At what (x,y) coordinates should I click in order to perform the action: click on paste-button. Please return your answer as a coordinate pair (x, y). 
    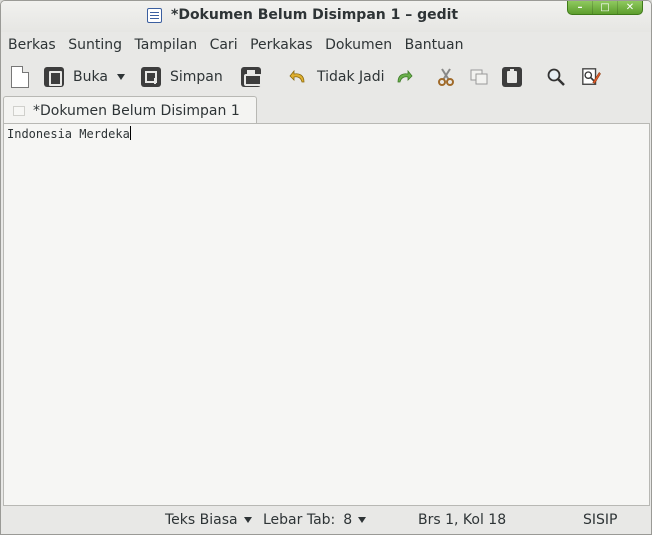
    Looking at the image, I should click on (512, 77).